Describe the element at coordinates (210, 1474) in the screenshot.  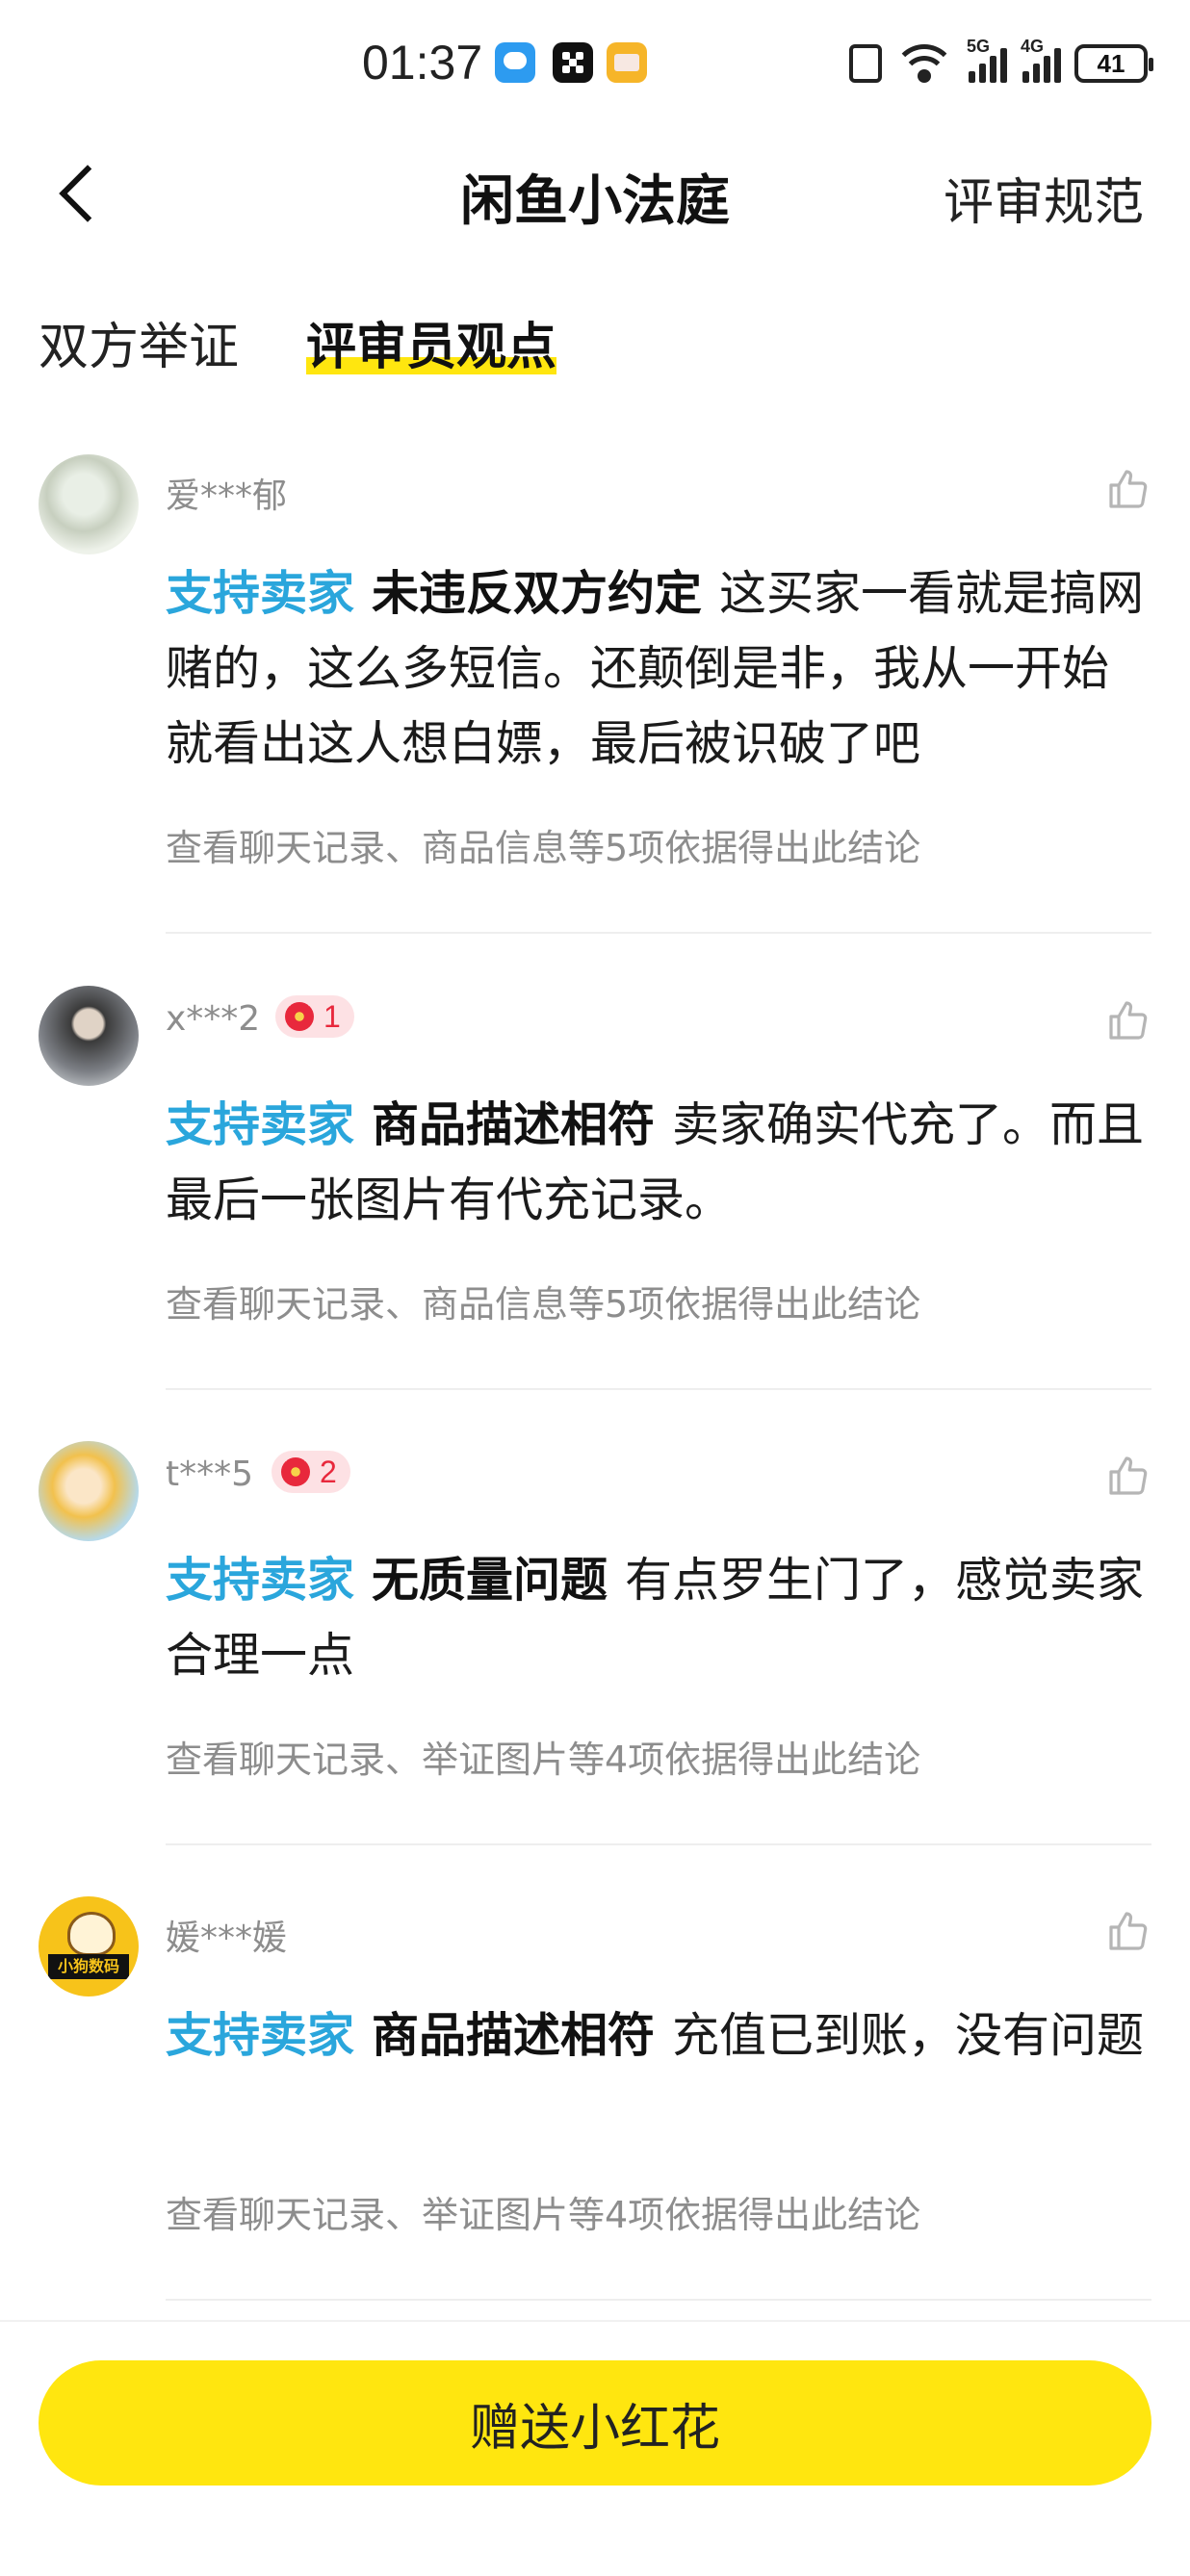
I see `username: t***5` at that location.